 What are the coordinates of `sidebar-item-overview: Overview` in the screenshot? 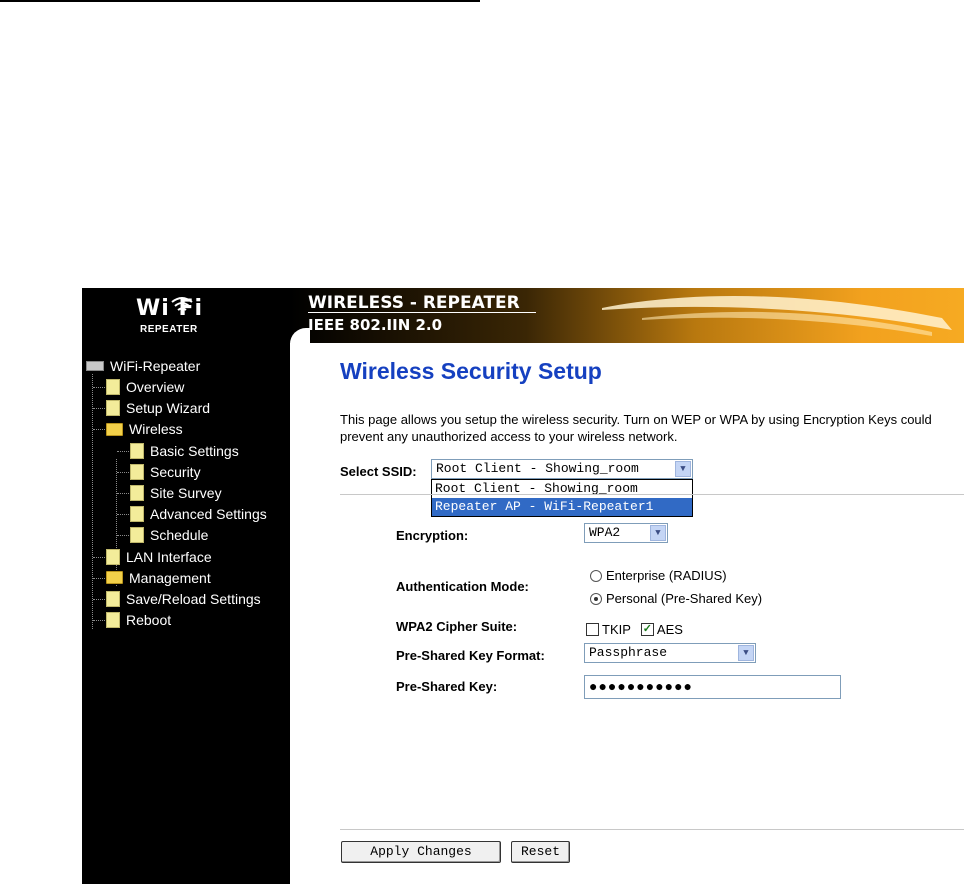 It's located at (145, 387).